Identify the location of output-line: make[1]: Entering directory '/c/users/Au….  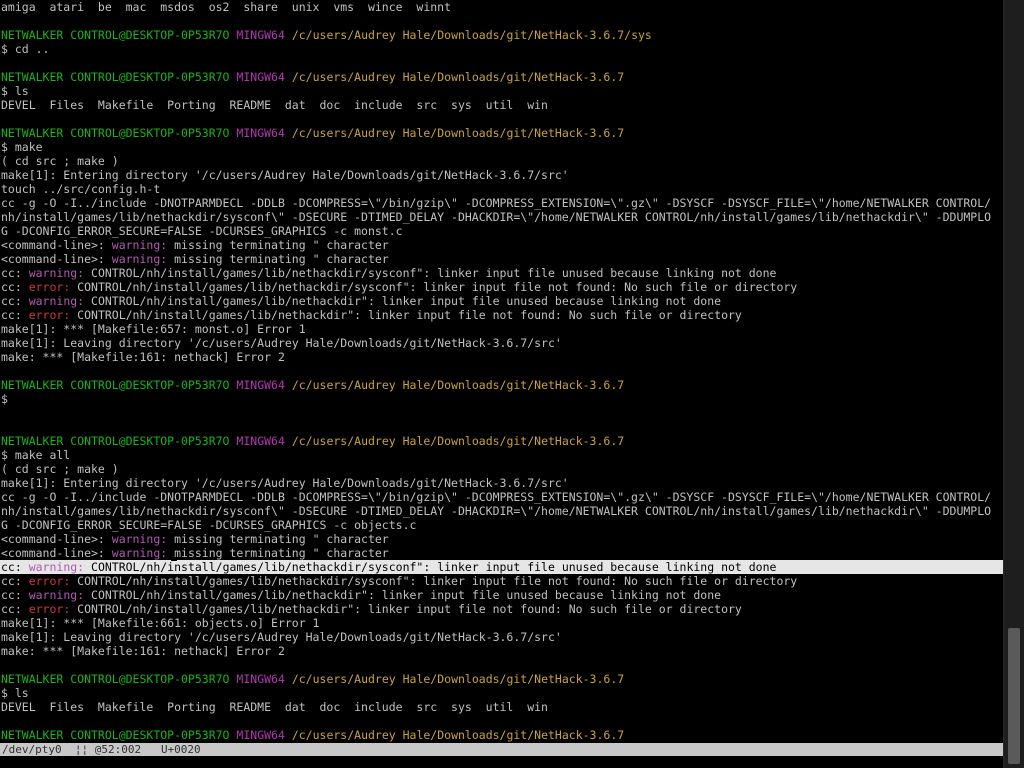
(501, 483).